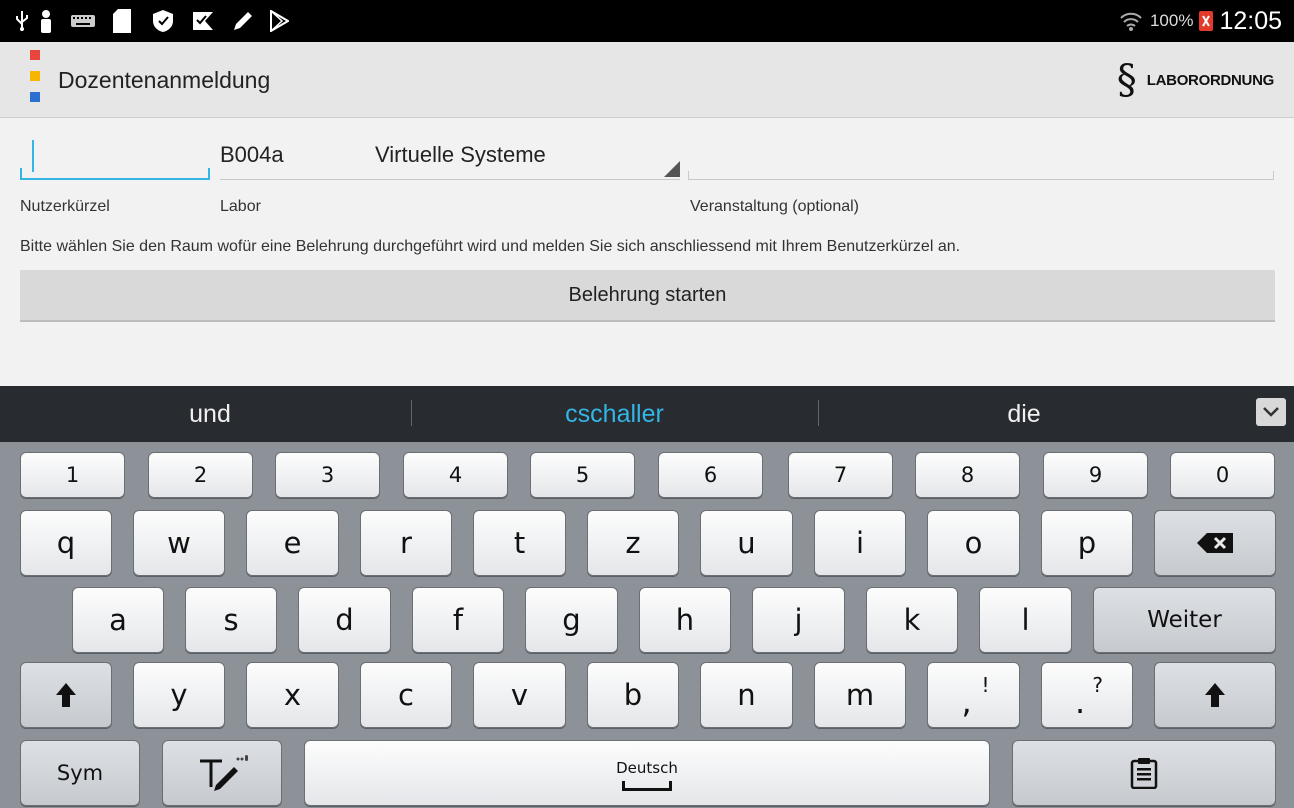 This screenshot has width=1294, height=808. Describe the element at coordinates (685, 620) in the screenshot. I see `key-h: h` at that location.